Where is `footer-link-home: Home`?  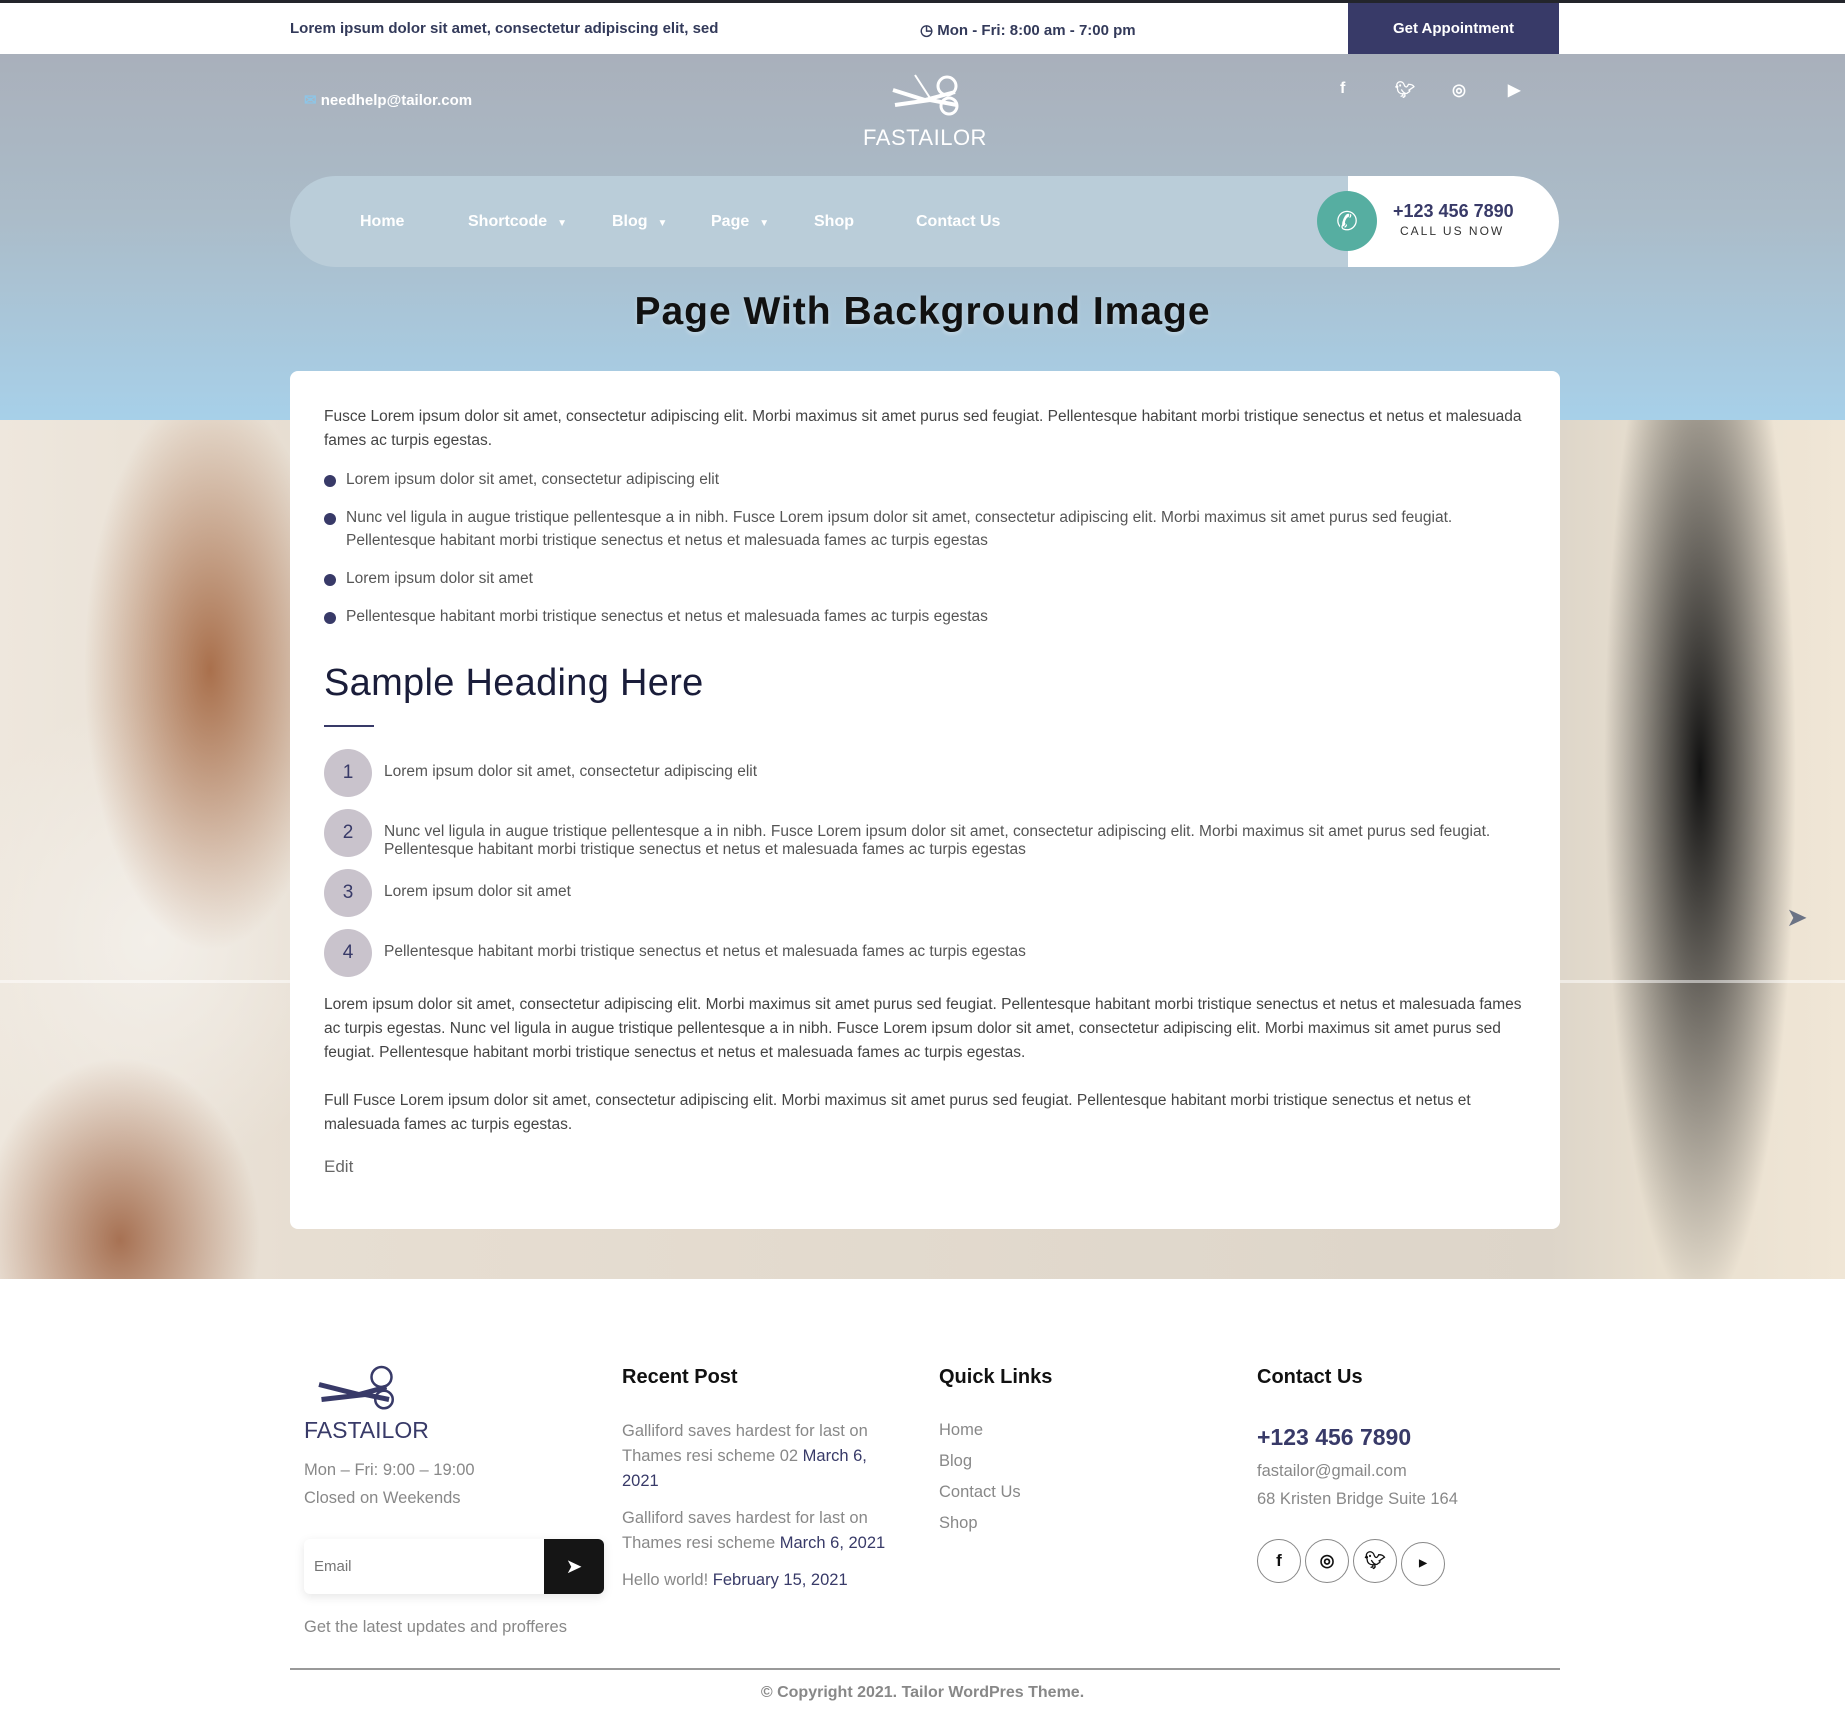
footer-link-home: Home is located at coordinates (980, 1430).